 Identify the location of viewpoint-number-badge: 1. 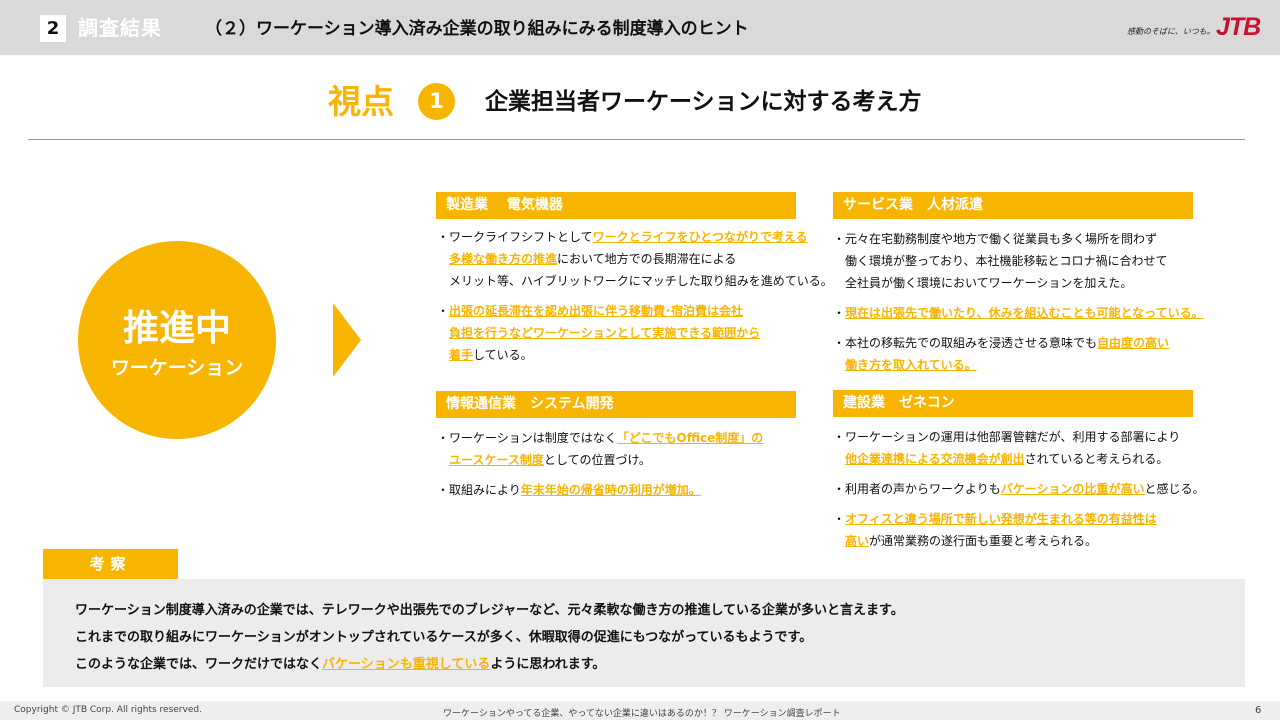
(436, 101).